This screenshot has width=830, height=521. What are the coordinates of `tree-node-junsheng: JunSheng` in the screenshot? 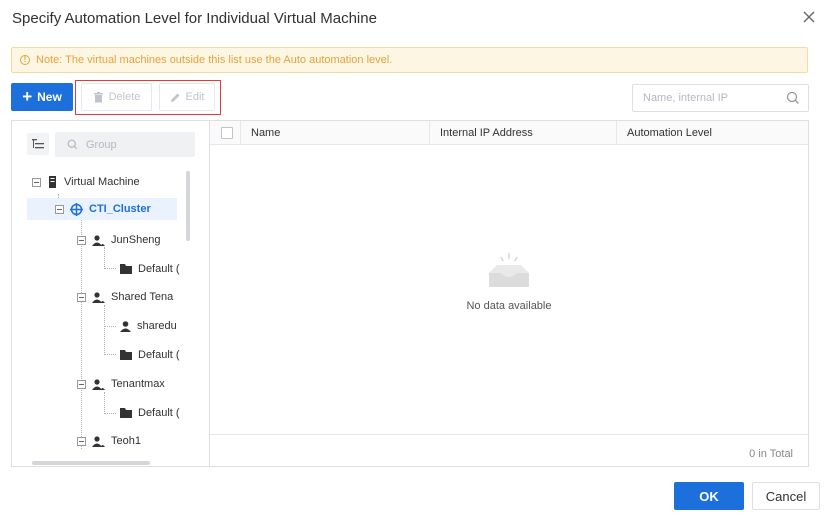 It's located at (119, 240).